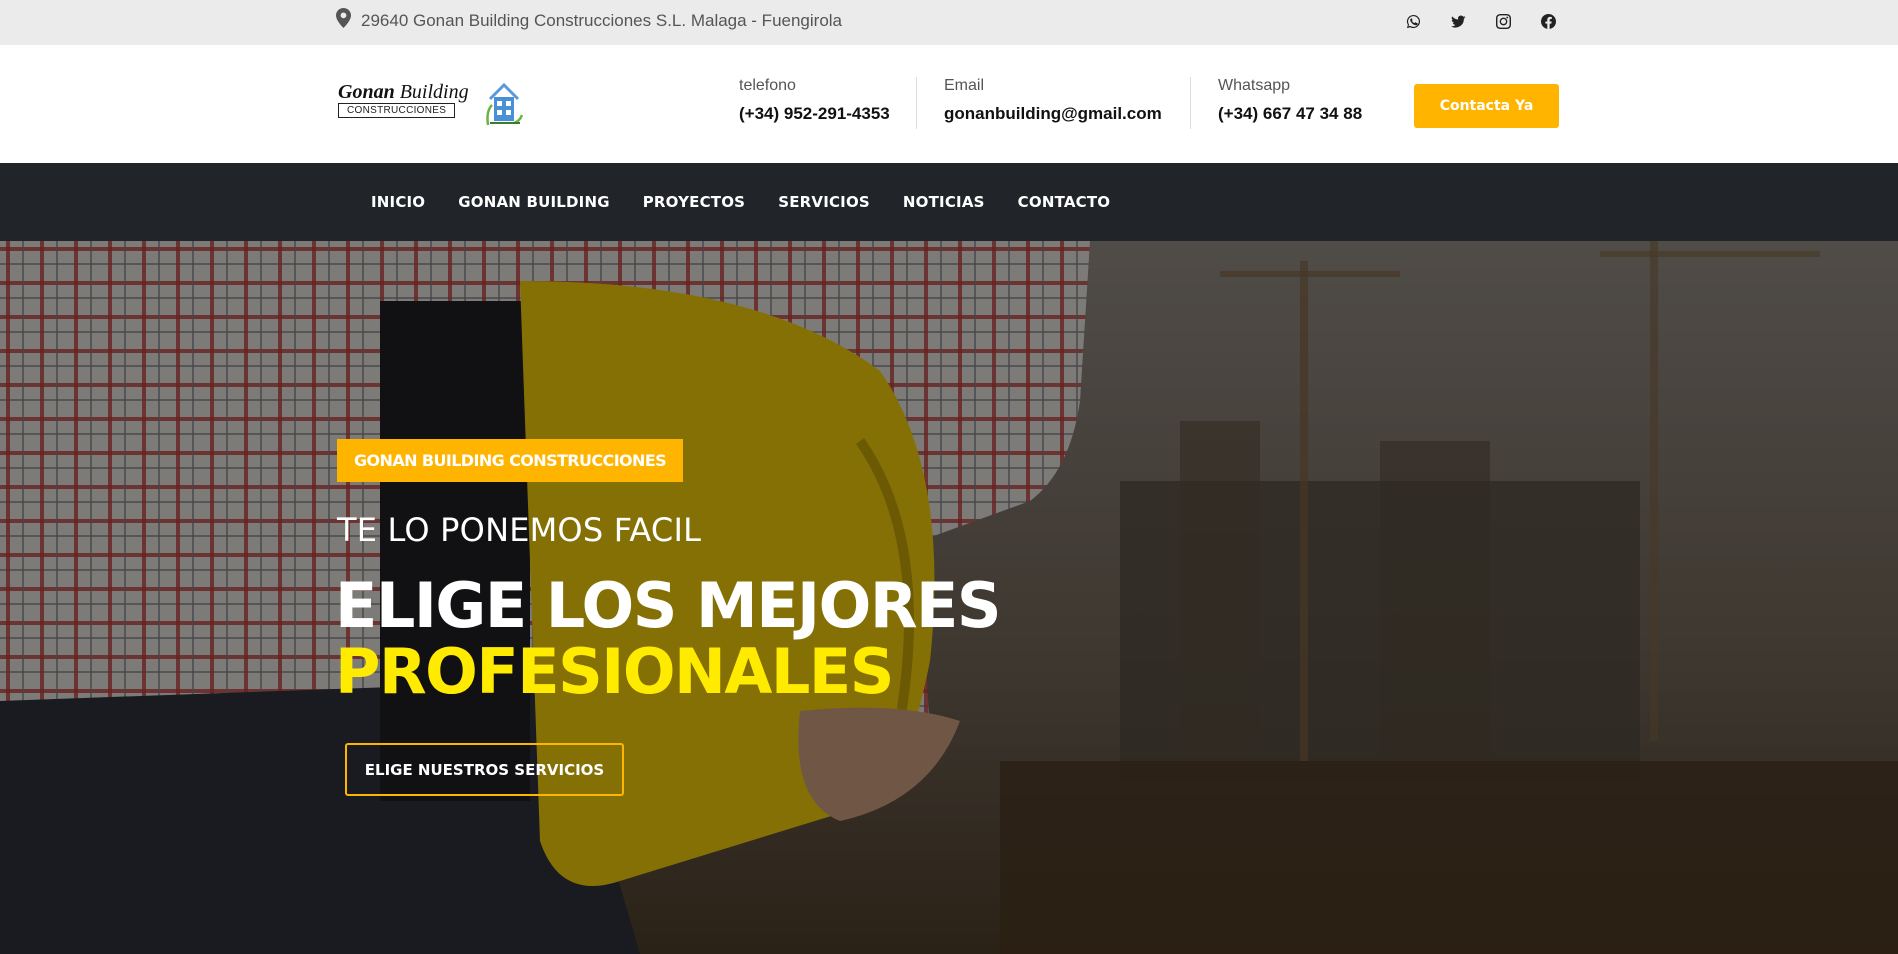  Describe the element at coordinates (767, 85) in the screenshot. I see `phone-label: telefono` at that location.